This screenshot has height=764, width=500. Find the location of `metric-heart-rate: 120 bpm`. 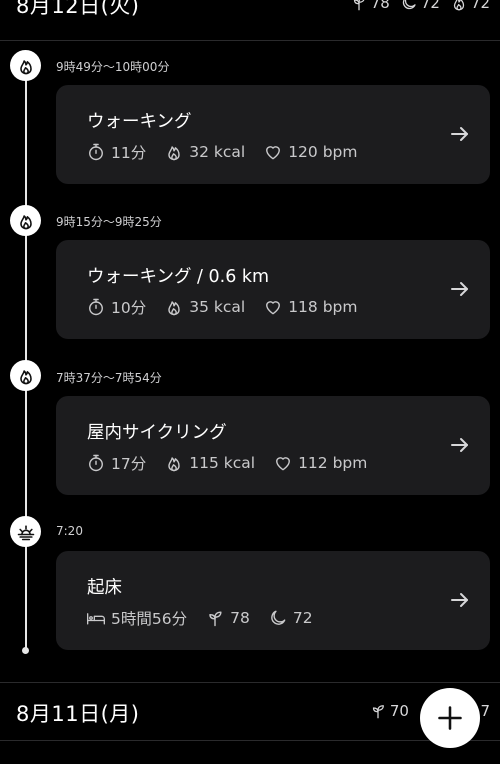

metric-heart-rate: 120 bpm is located at coordinates (310, 152).